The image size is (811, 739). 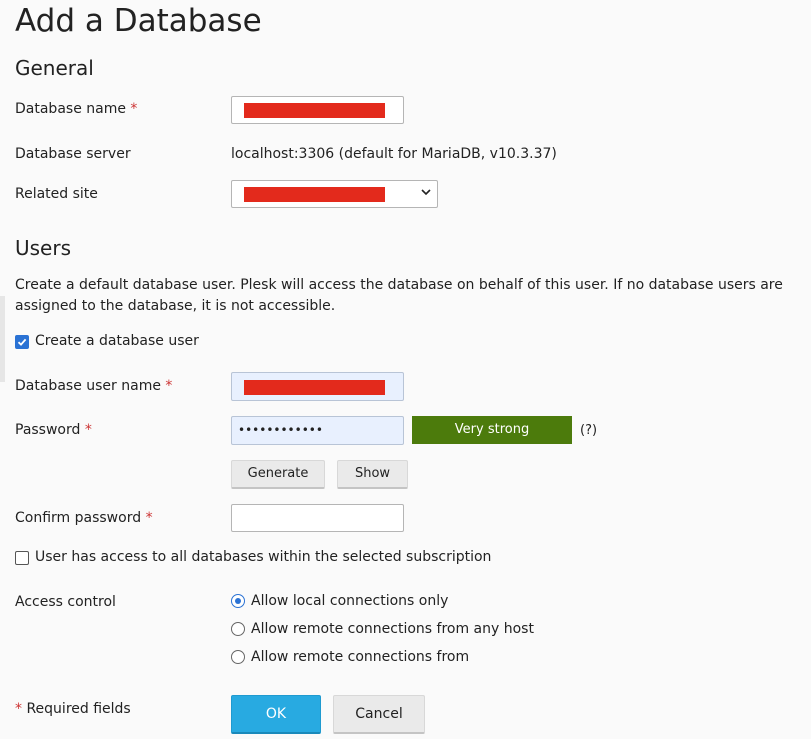 What do you see at coordinates (54, 68) in the screenshot?
I see `general-heading: General` at bounding box center [54, 68].